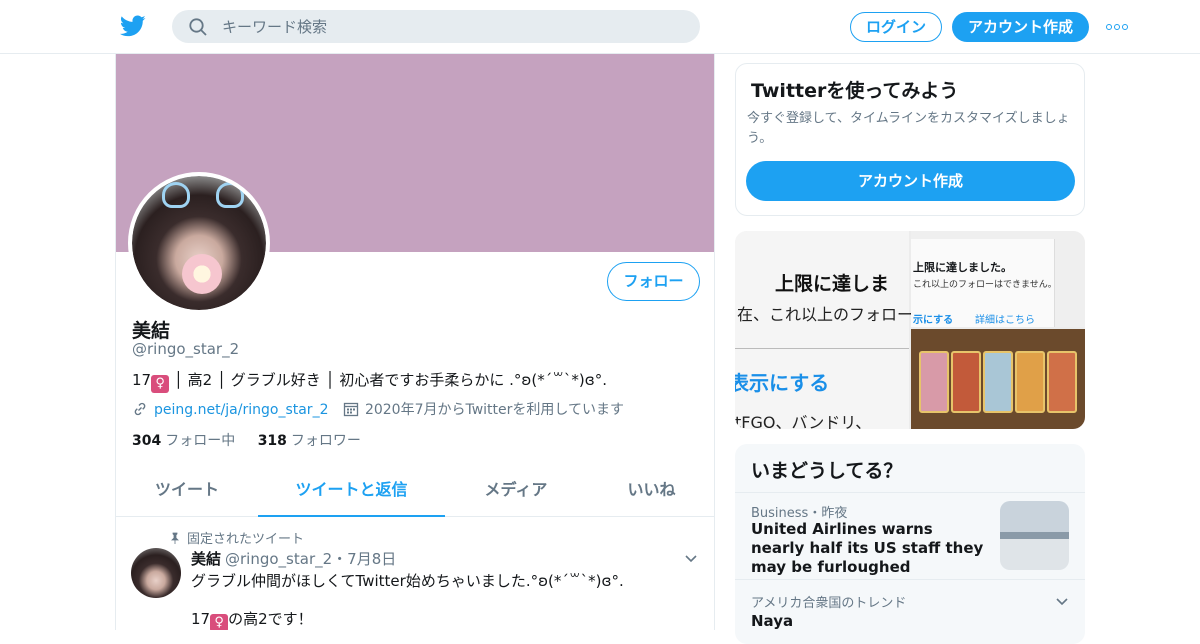 The height and width of the screenshot is (644, 1200). I want to click on profile-tabs: ツイート ツイートと返信 メディア いいね, so click(415, 489).